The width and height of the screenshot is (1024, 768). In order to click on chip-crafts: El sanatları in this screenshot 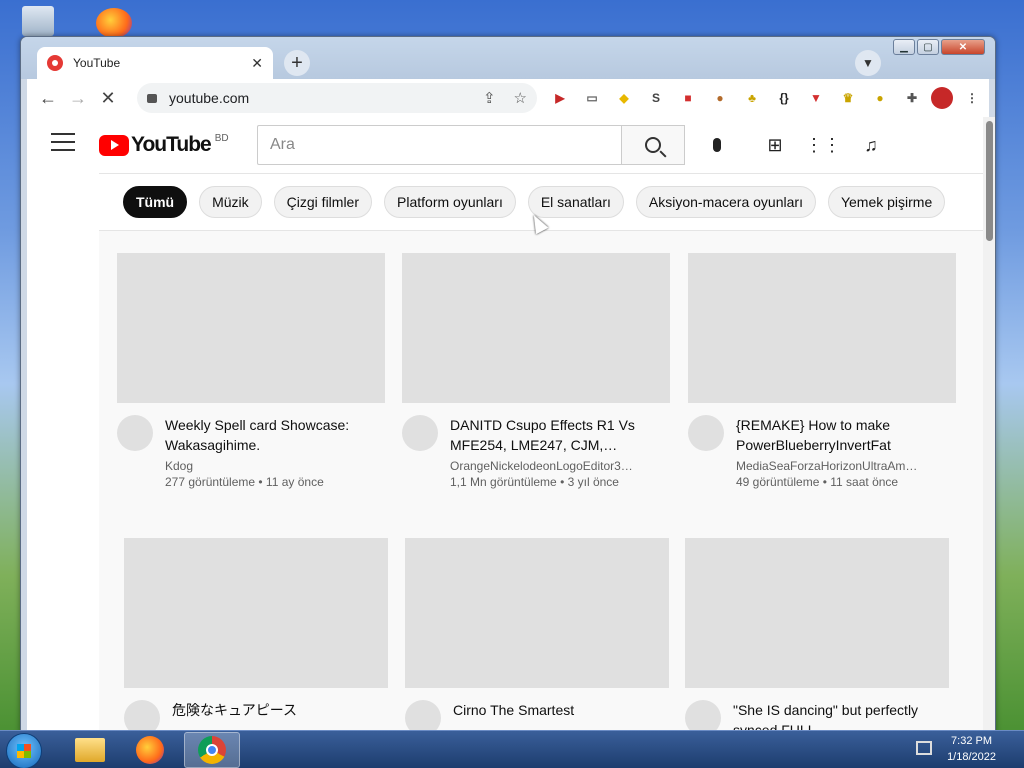, I will do `click(575, 202)`.